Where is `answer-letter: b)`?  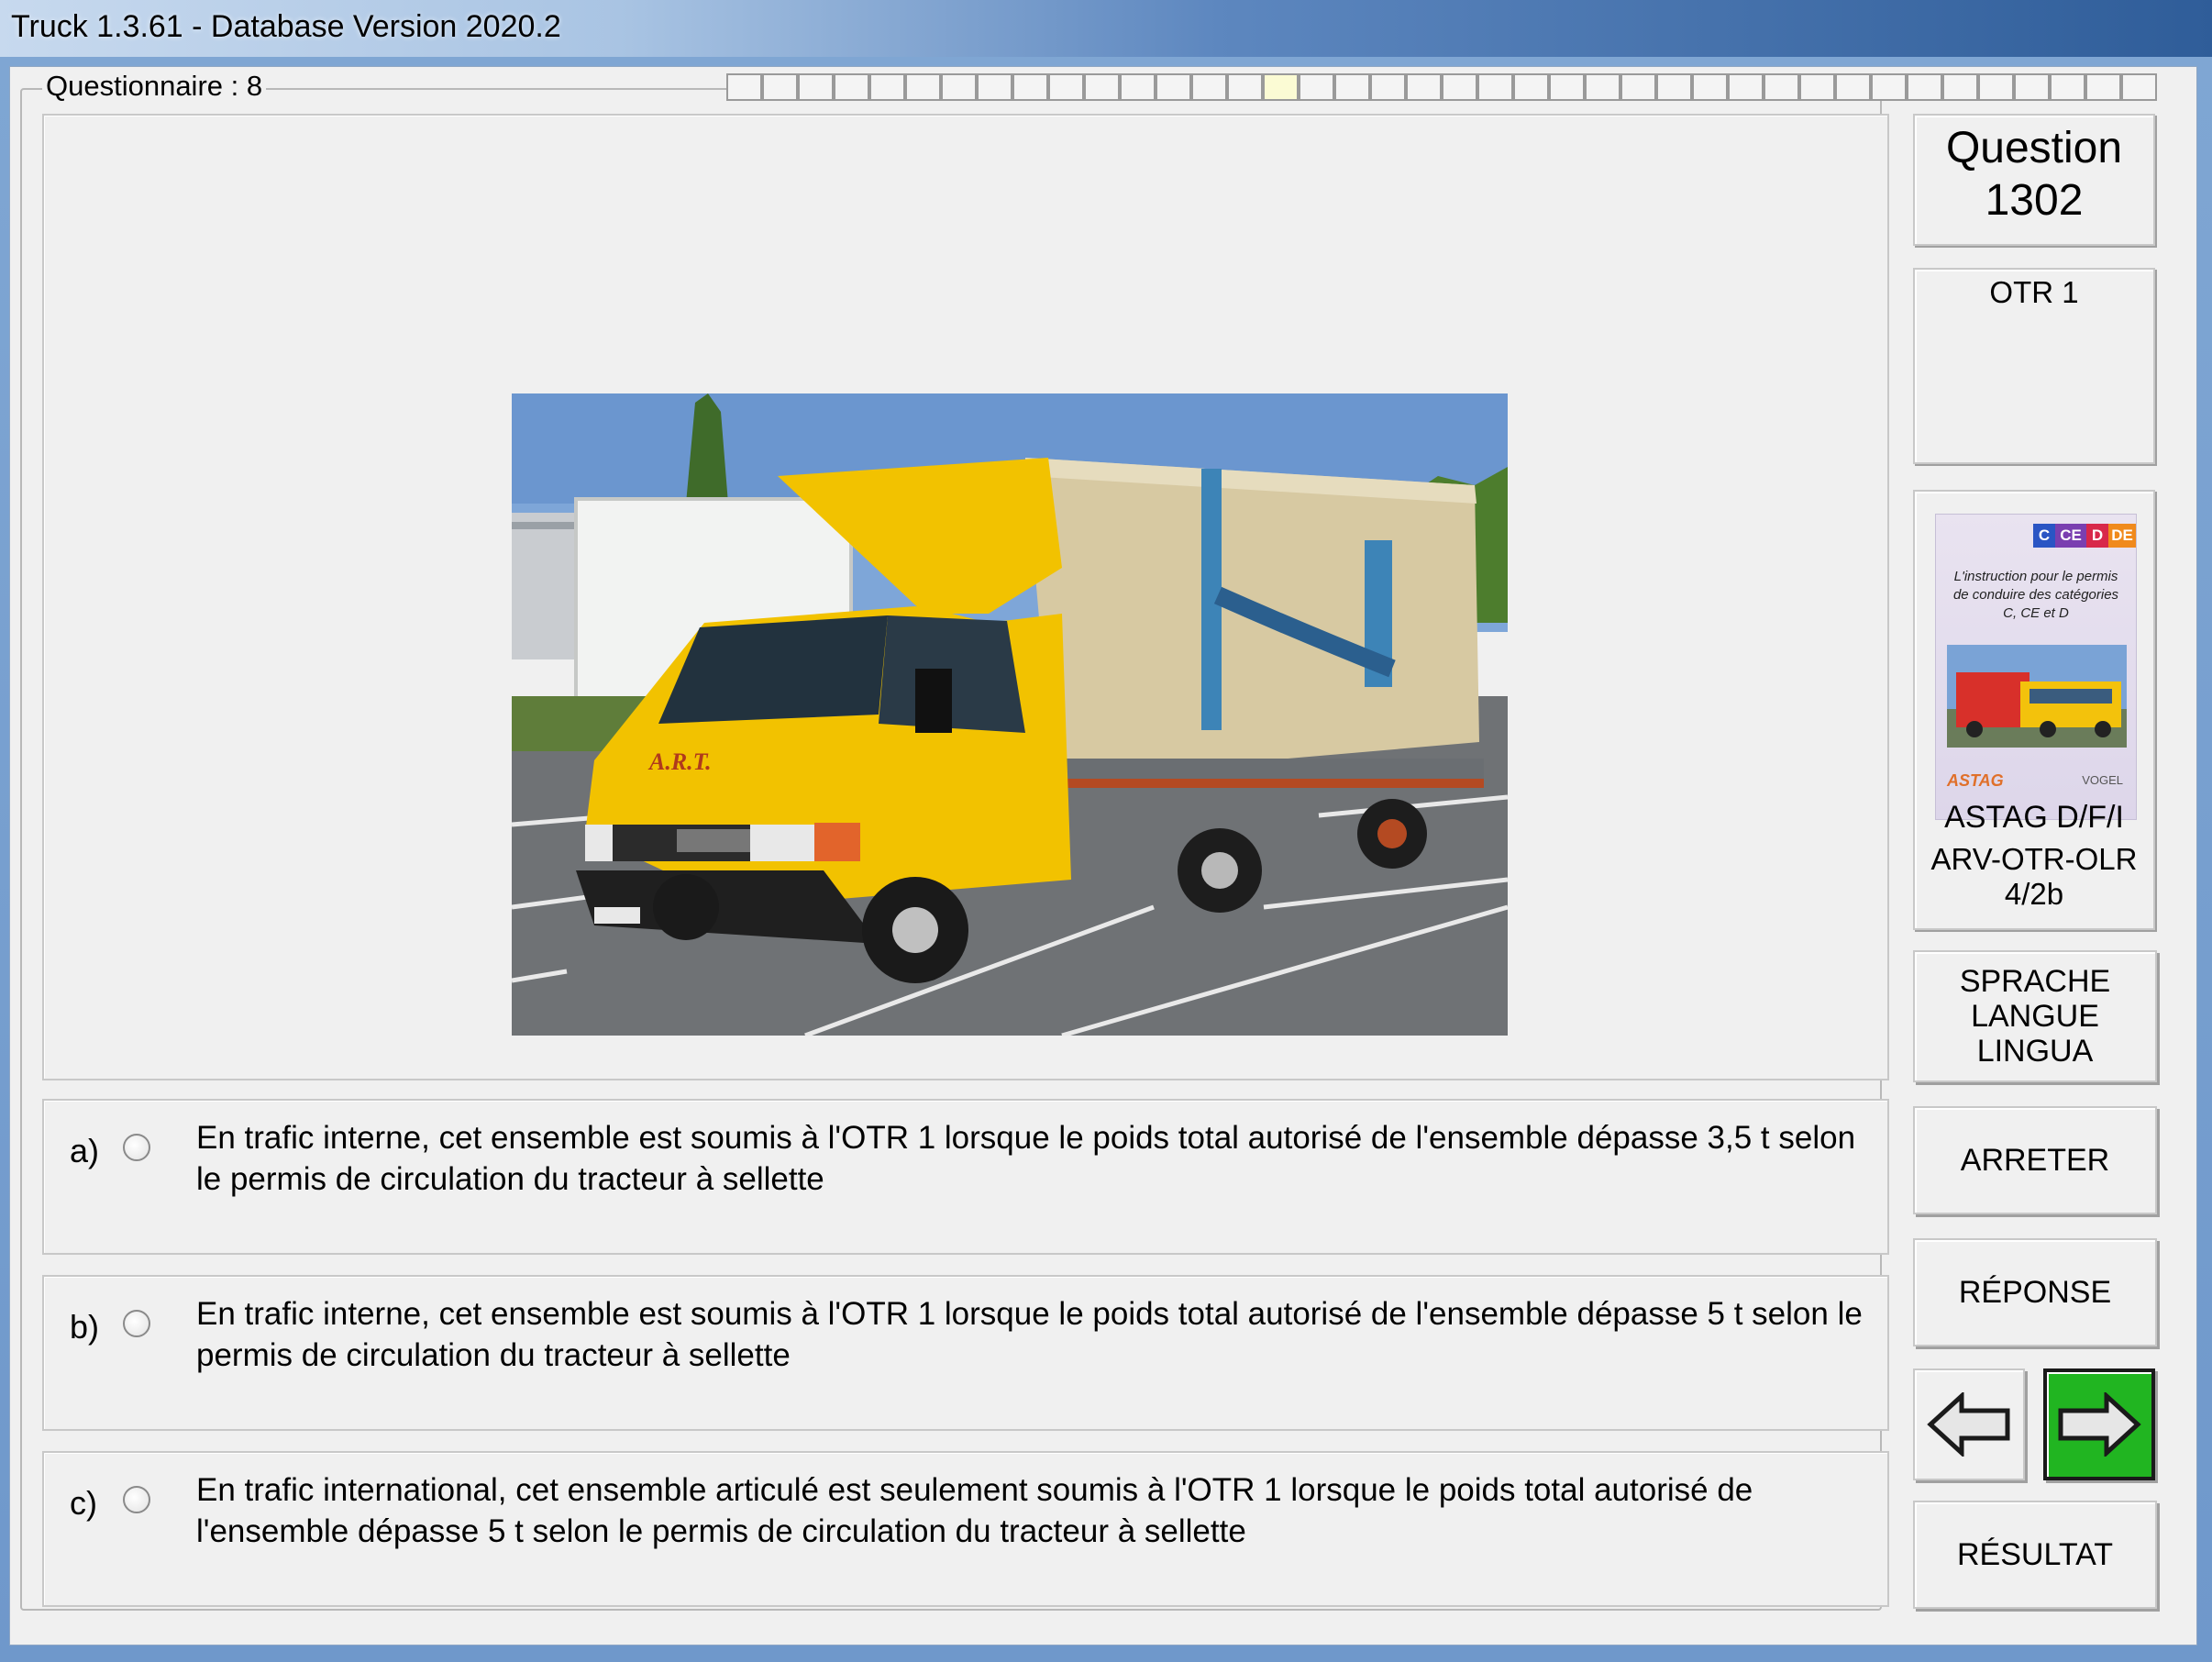
answer-letter: b) is located at coordinates (85, 1327).